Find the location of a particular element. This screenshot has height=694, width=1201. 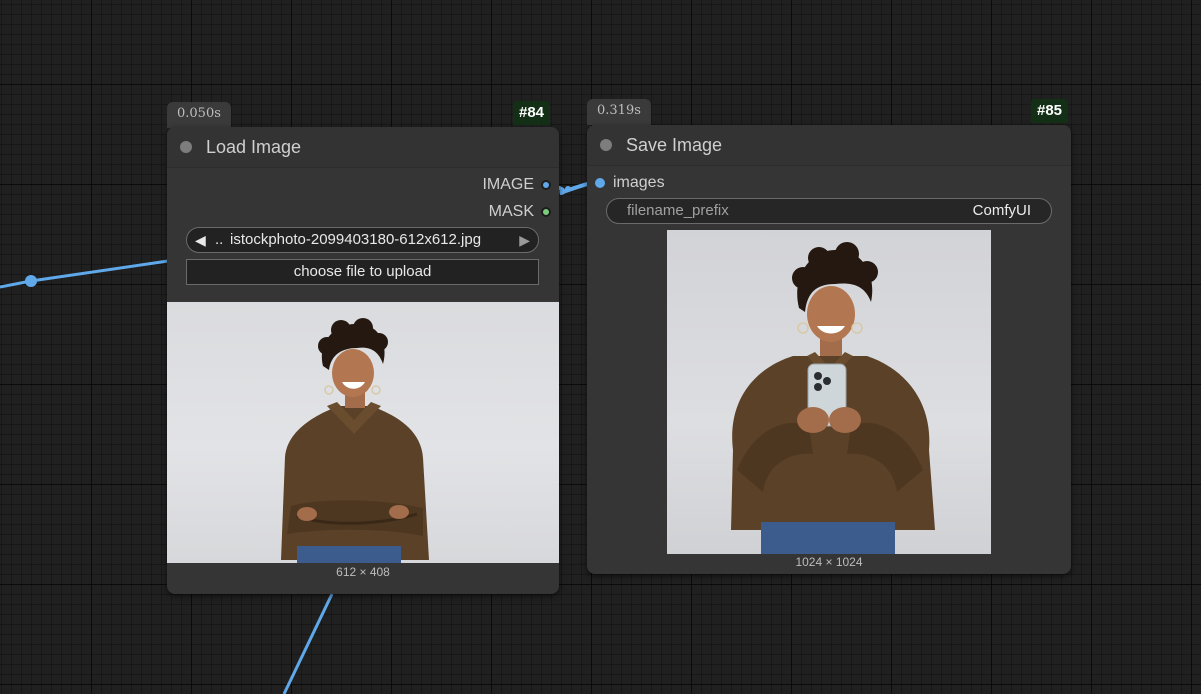

image-dimensions-label: 1024 × 1024 is located at coordinates (829, 562).